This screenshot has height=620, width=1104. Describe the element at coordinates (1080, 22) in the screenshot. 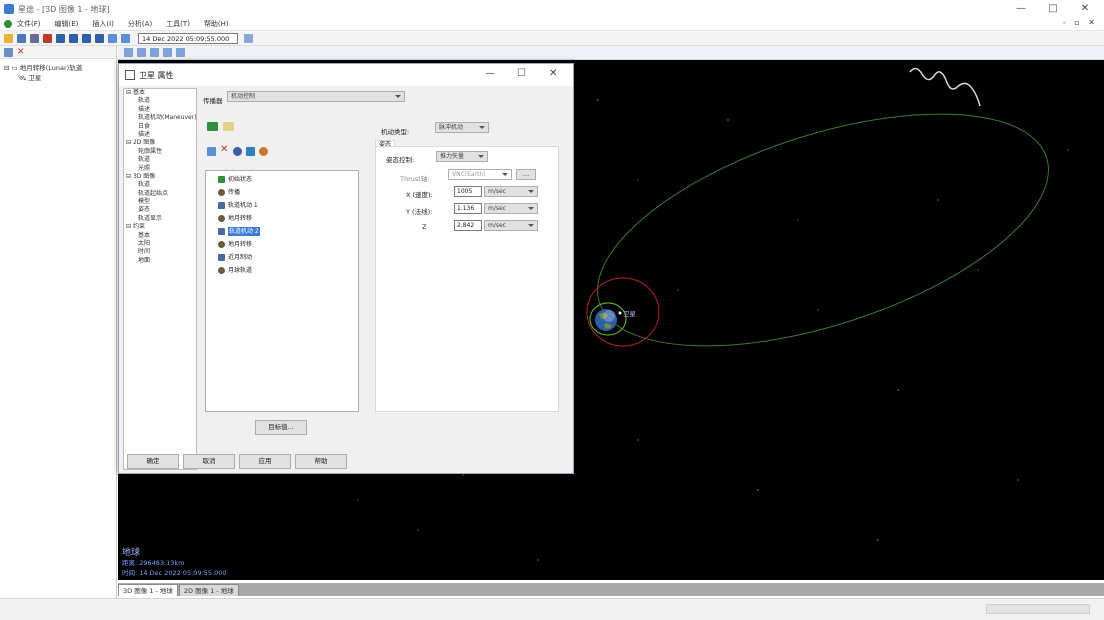

I see `mdi-window-controls: - ▫ ✕` at that location.